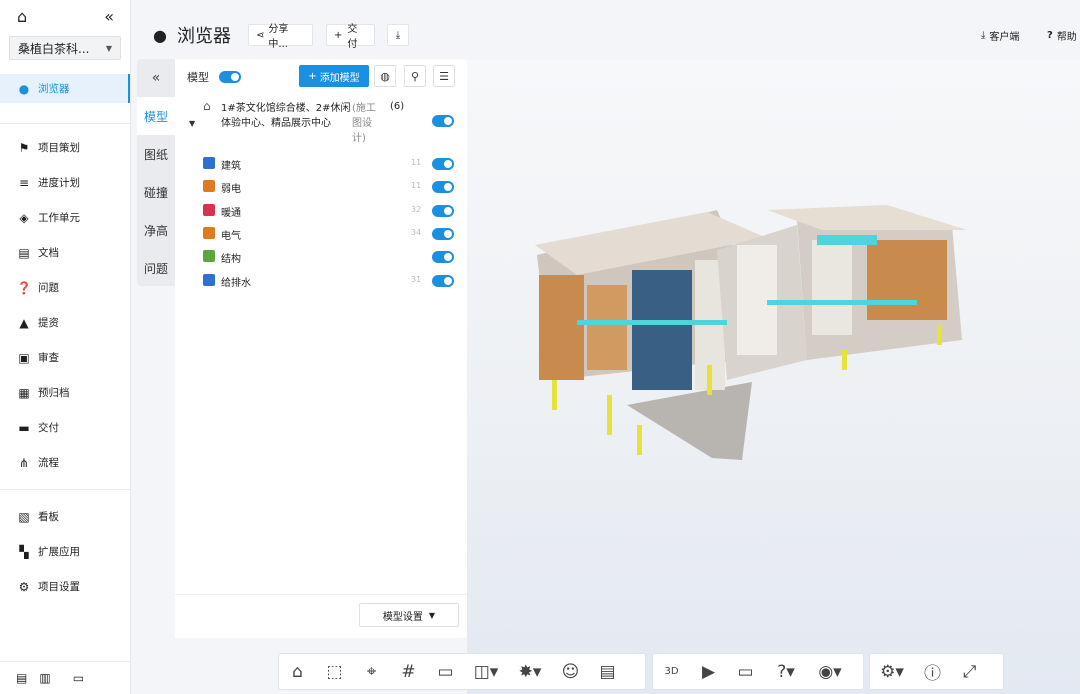 The image size is (1080, 694). Describe the element at coordinates (65, 322) in the screenshot. I see `nav-item-submit: ▲ 提资` at that location.